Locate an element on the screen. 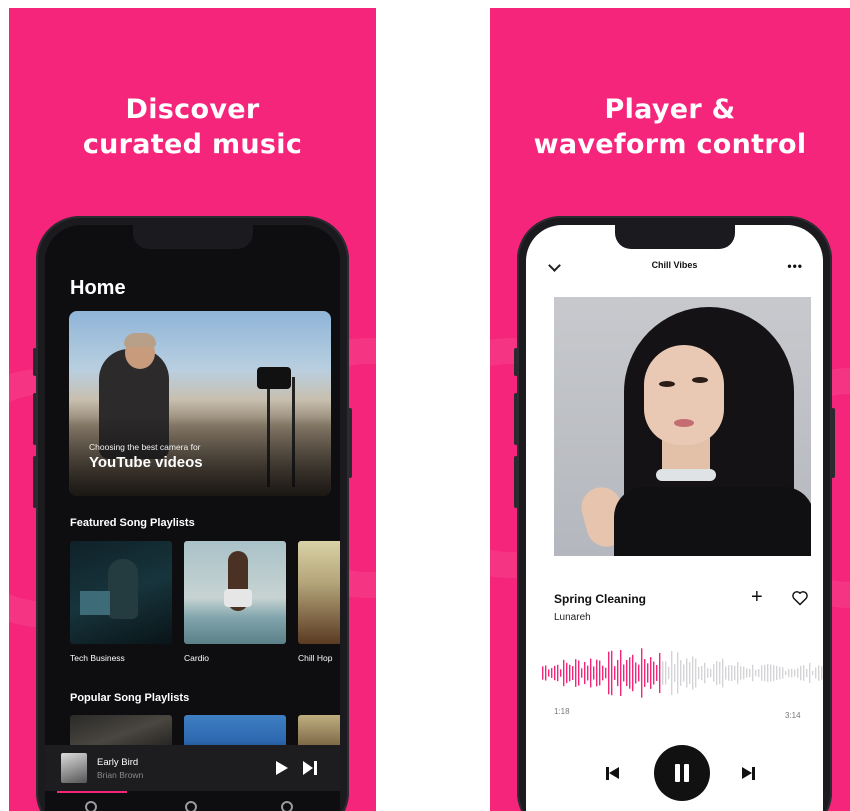 The image size is (850, 811). more-horizontal-icon: ••• is located at coordinates (795, 266).